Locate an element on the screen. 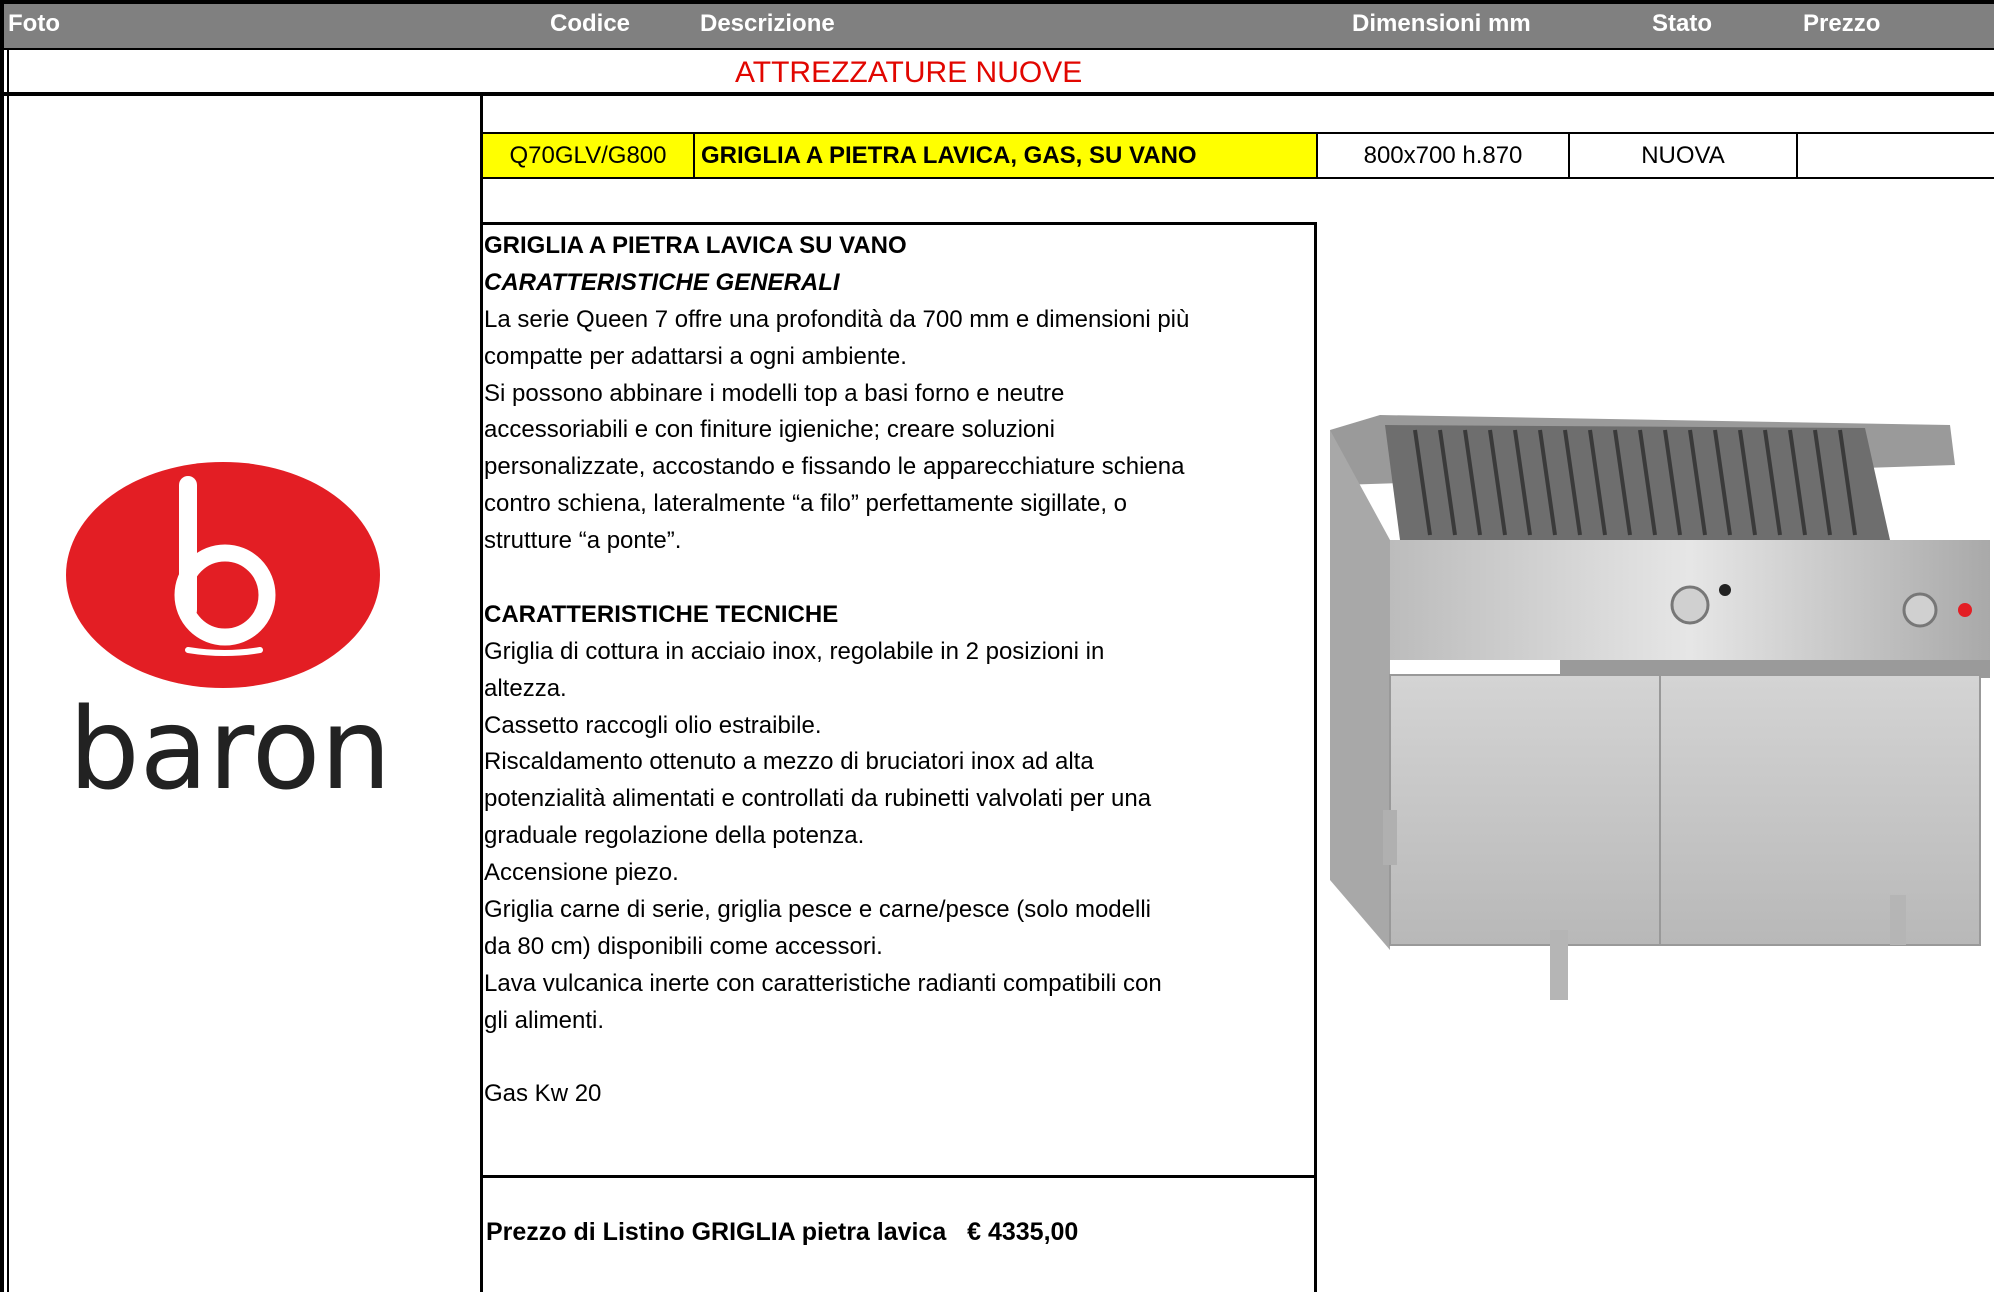 The height and width of the screenshot is (1292, 1994). header-stato: Stato is located at coordinates (1682, 23).